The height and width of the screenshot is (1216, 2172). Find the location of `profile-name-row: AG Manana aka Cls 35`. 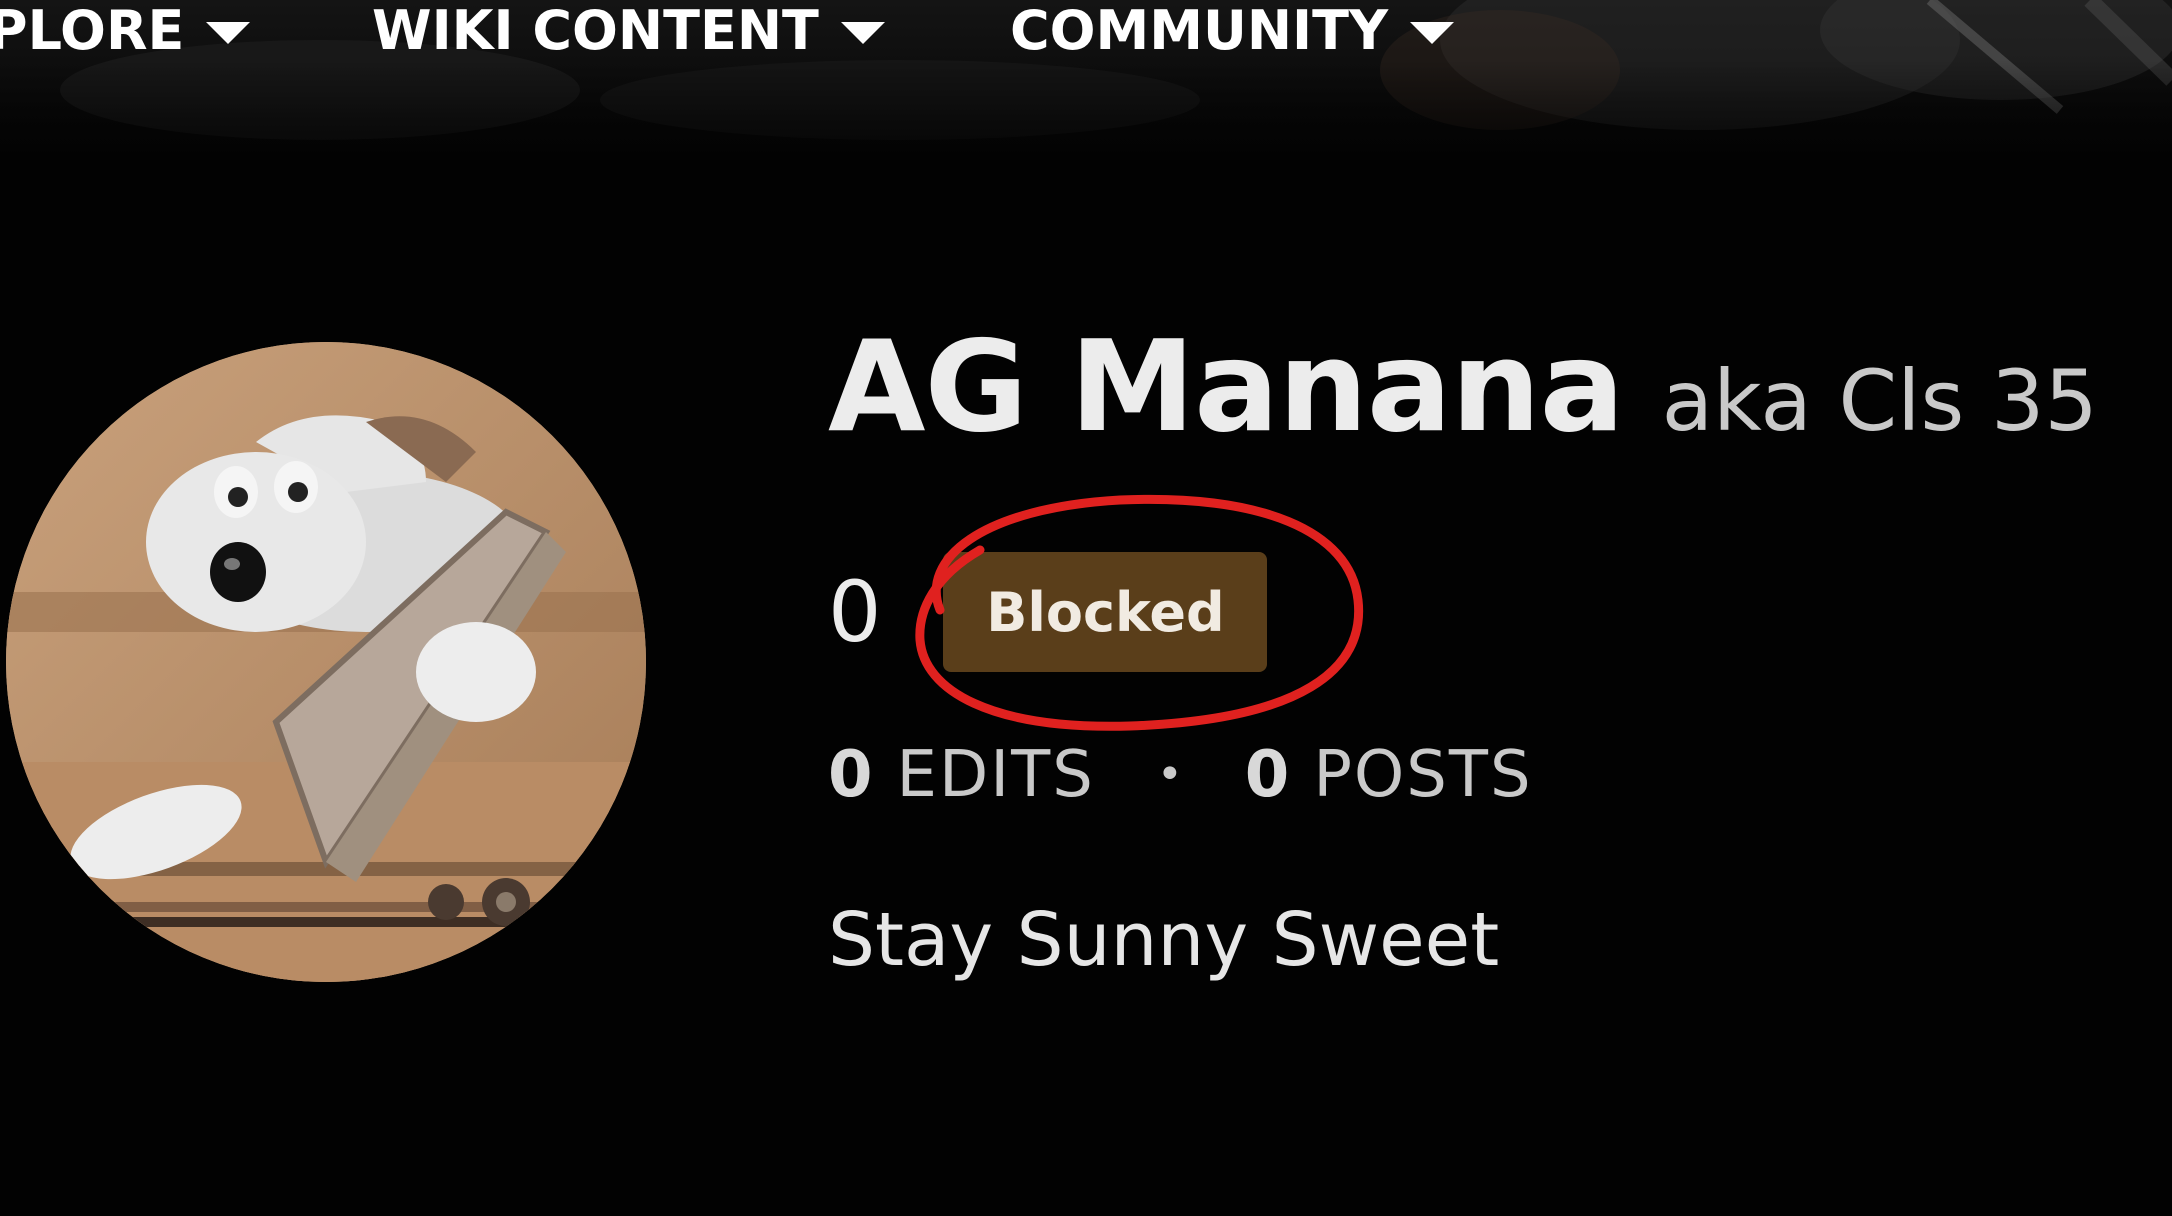

profile-name-row: AG Manana aka Cls 35 is located at coordinates (1463, 386).